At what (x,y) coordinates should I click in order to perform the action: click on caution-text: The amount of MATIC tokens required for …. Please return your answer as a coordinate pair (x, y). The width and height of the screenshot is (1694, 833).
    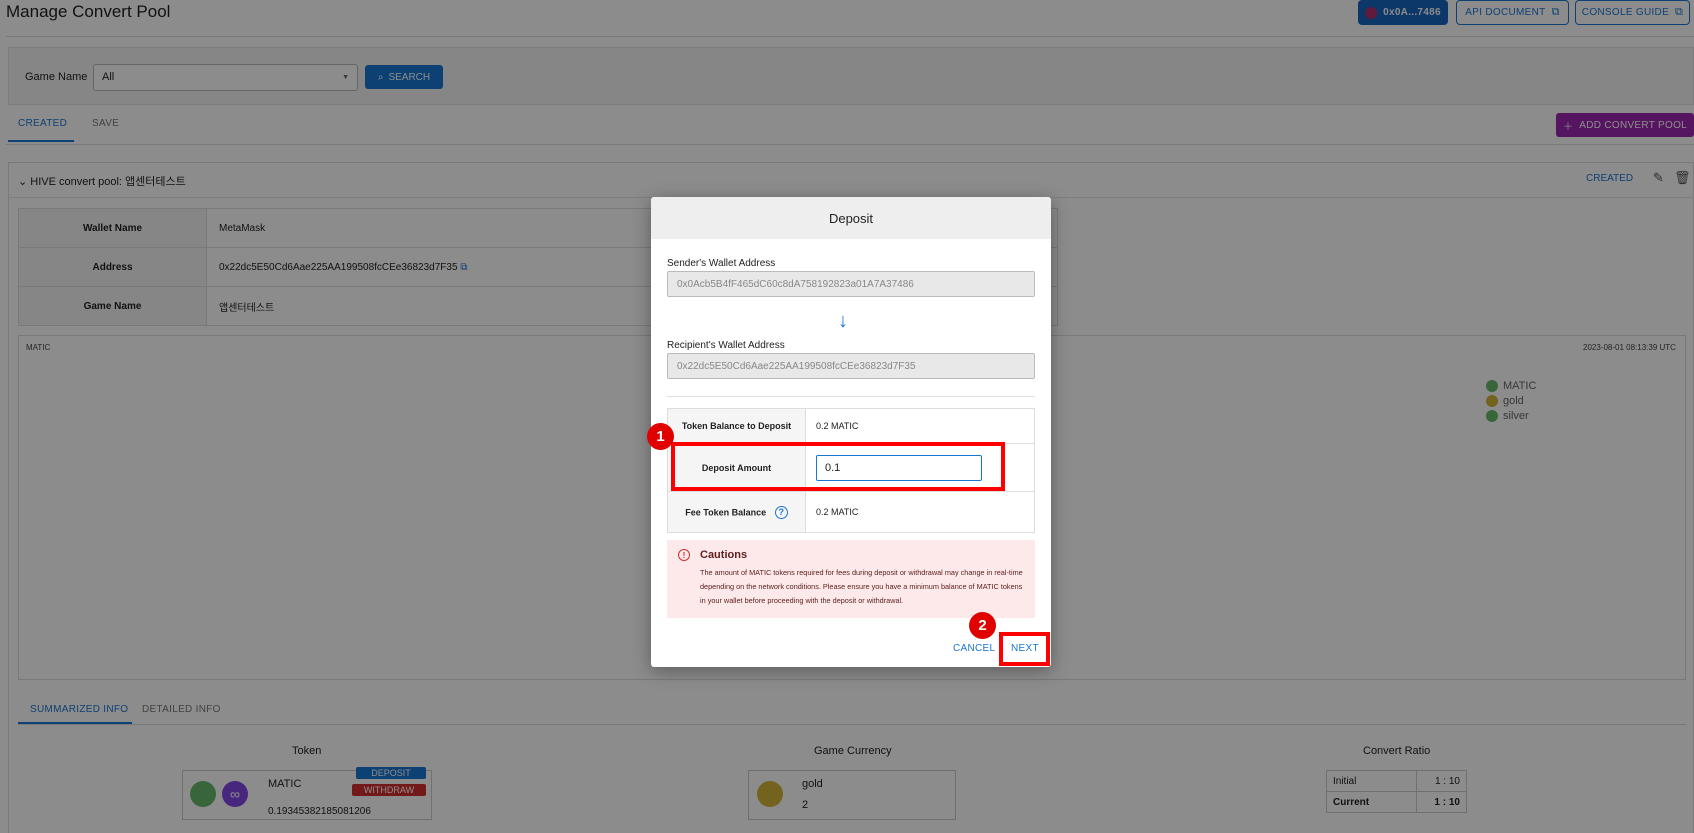
    Looking at the image, I should click on (861, 586).